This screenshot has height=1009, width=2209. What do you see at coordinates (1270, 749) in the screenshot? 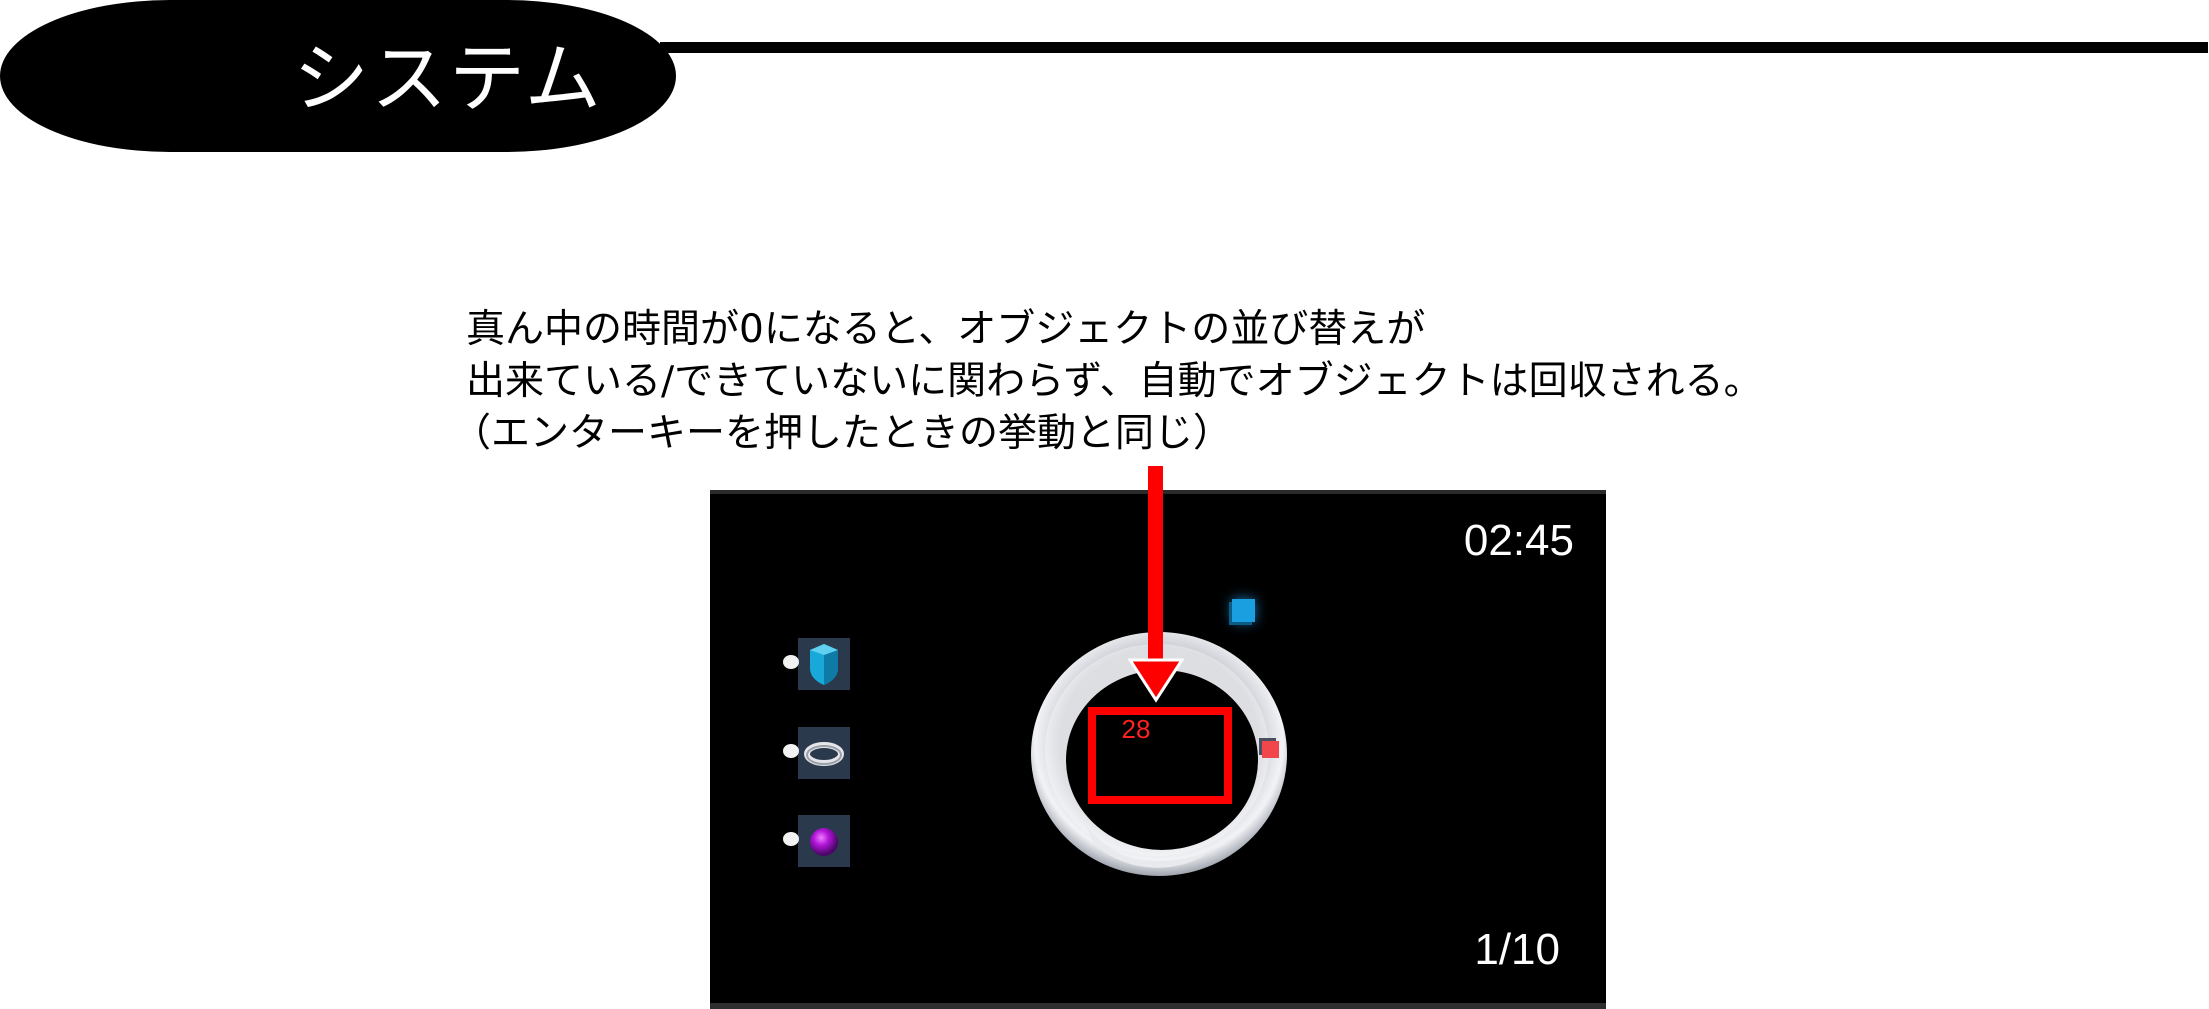
I see `red-cube-marker` at bounding box center [1270, 749].